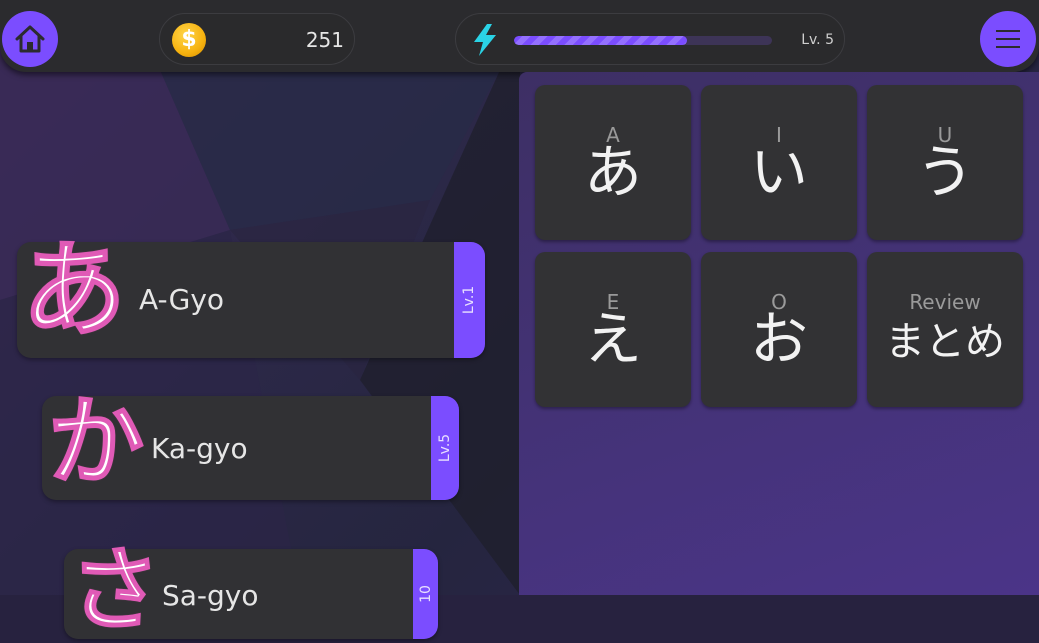 Image resolution: width=1039 pixels, height=643 pixels. What do you see at coordinates (945, 342) in the screenshot?
I see `tile-kana: まとめ` at bounding box center [945, 342].